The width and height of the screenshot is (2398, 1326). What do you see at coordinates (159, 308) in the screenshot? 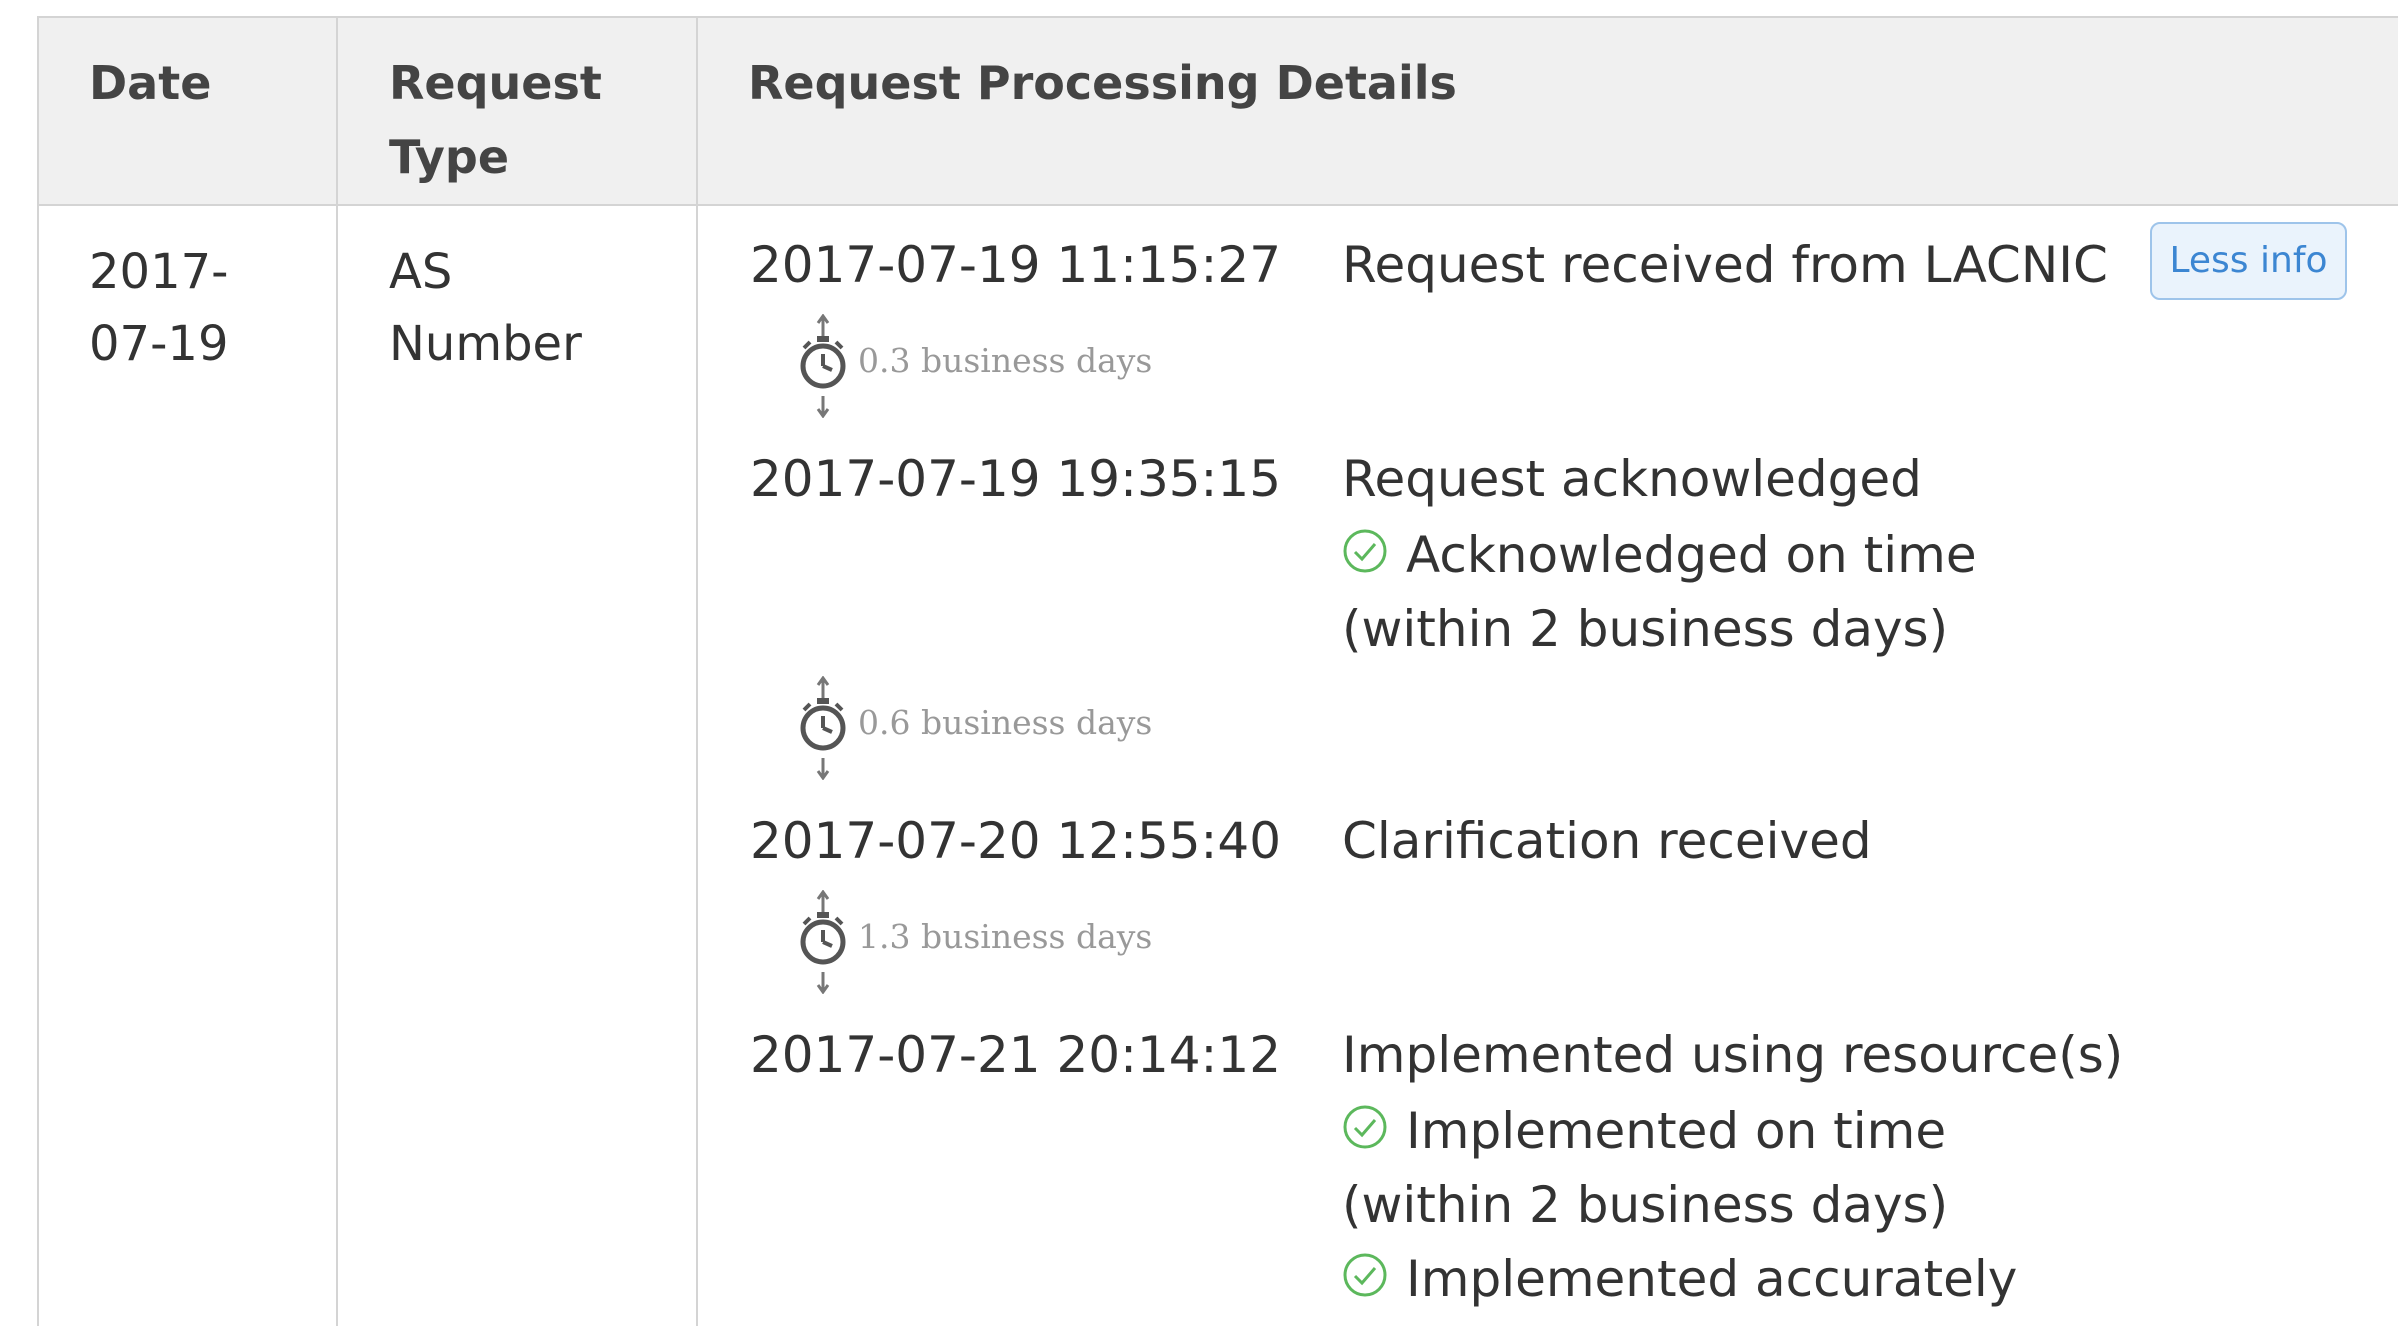
I see `row-date: 2017- 07-19` at bounding box center [159, 308].